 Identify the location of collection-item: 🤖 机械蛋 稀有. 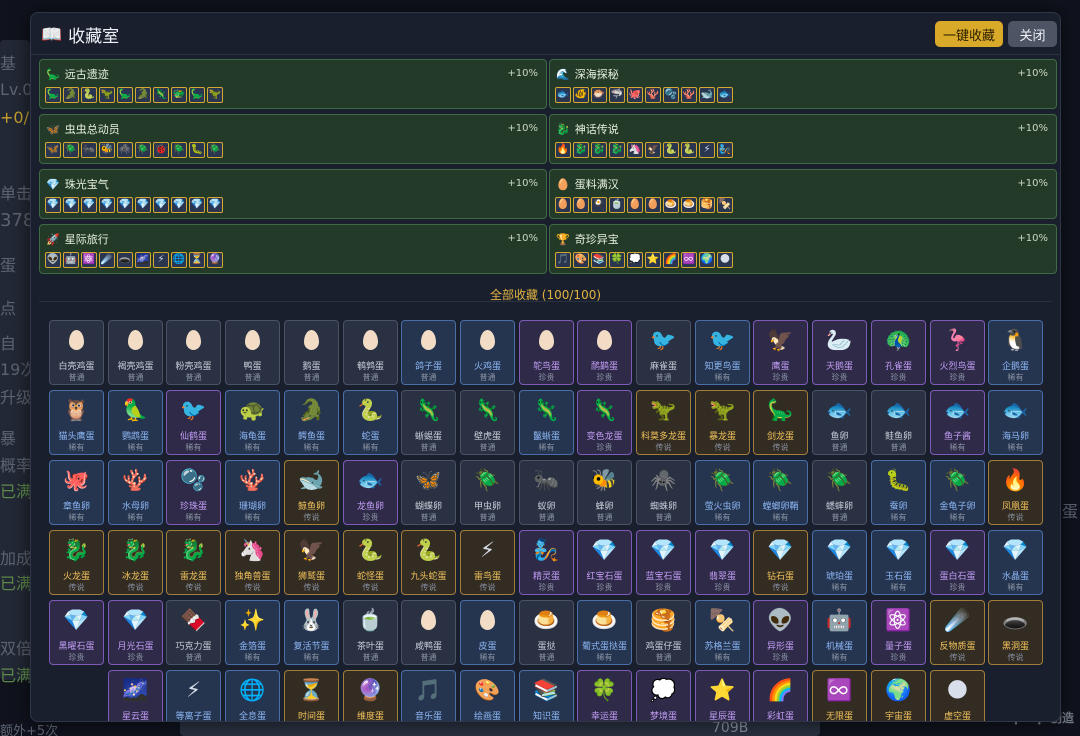
(839, 632).